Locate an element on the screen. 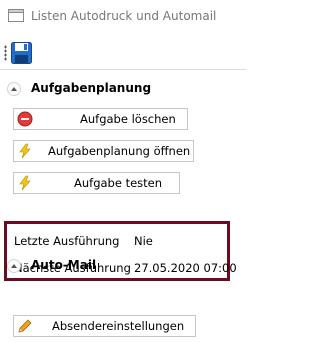 The width and height of the screenshot is (320, 362). delete-task-button: Aufgabe löschen is located at coordinates (100, 119).